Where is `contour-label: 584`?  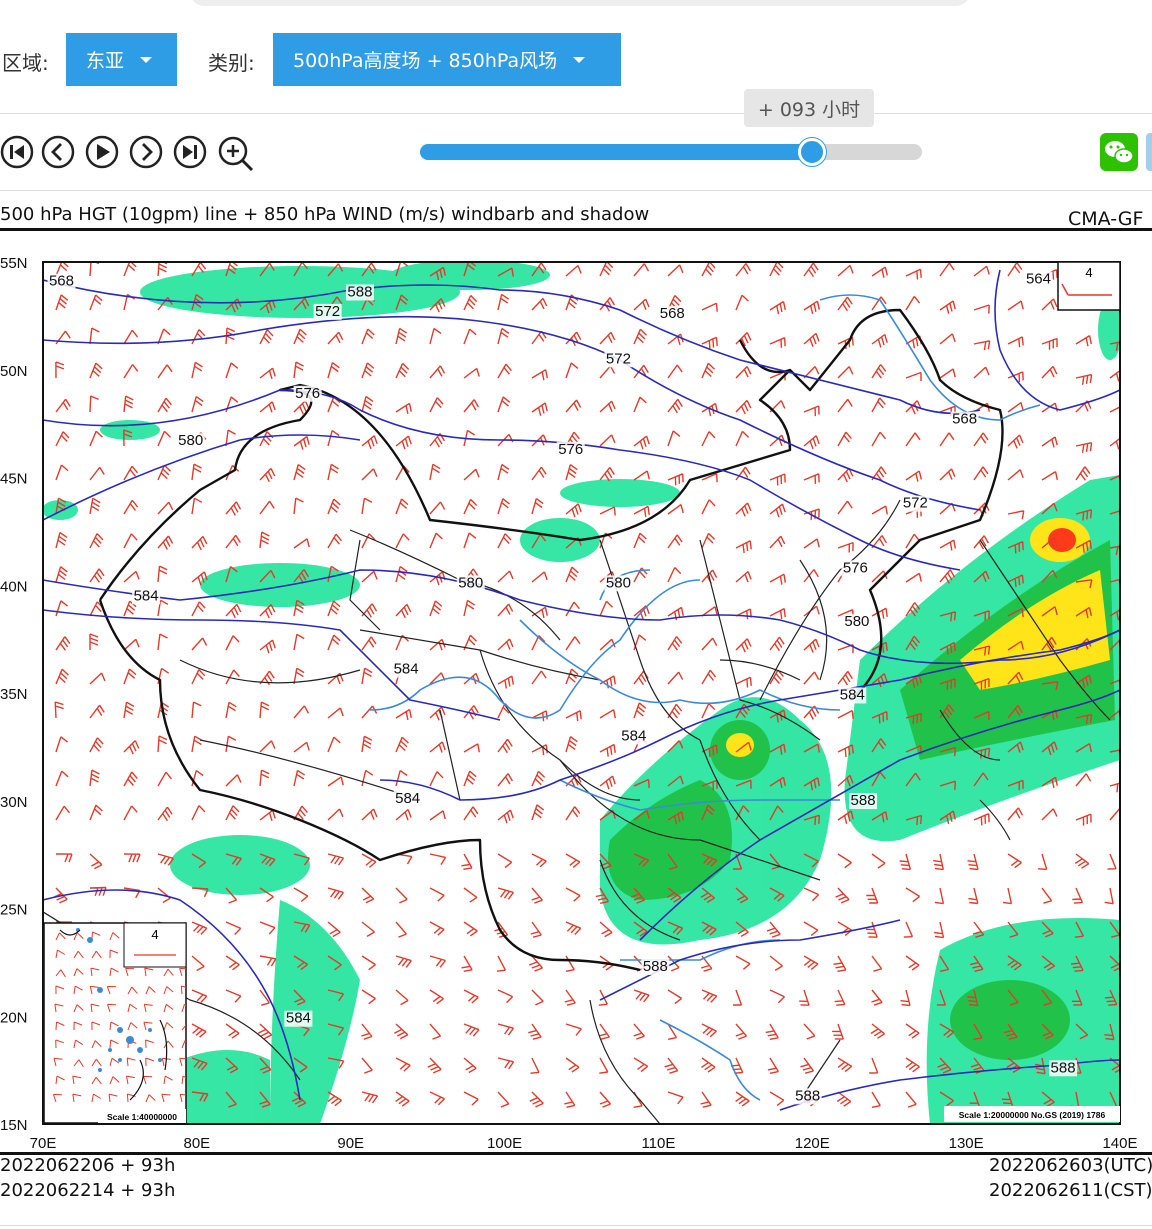
contour-label: 584 is located at coordinates (407, 798).